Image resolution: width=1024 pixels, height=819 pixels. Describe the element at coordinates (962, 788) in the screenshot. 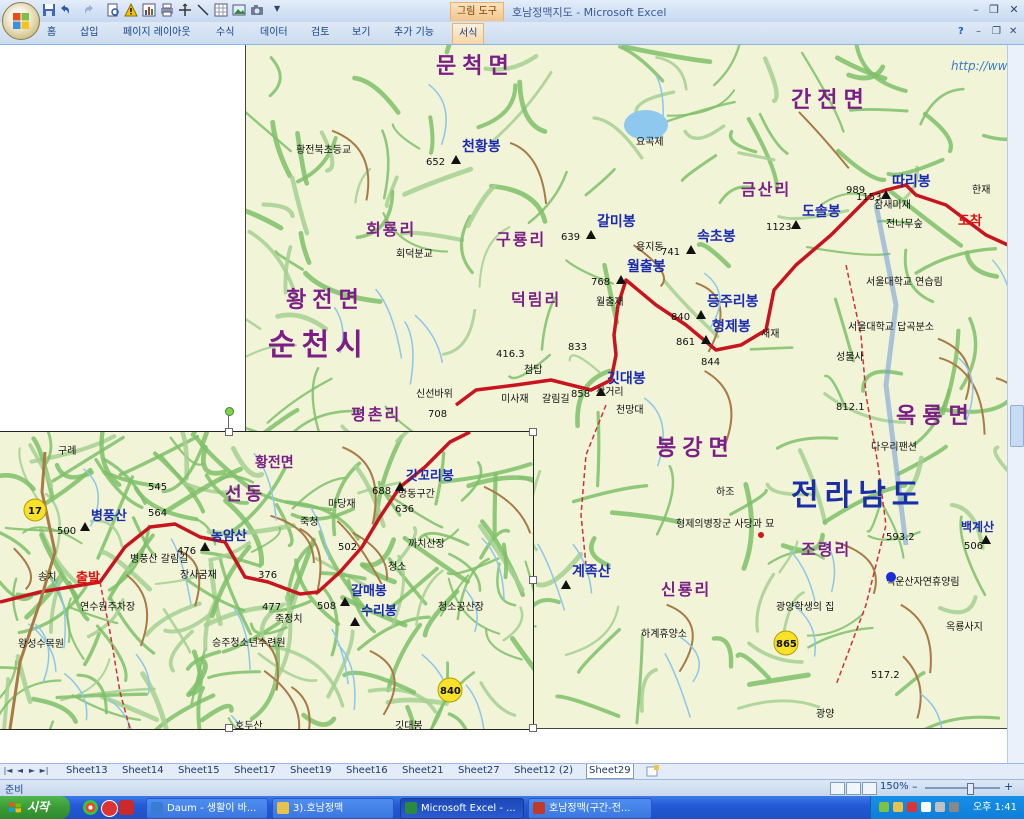

I see `zoom-slider-track` at that location.